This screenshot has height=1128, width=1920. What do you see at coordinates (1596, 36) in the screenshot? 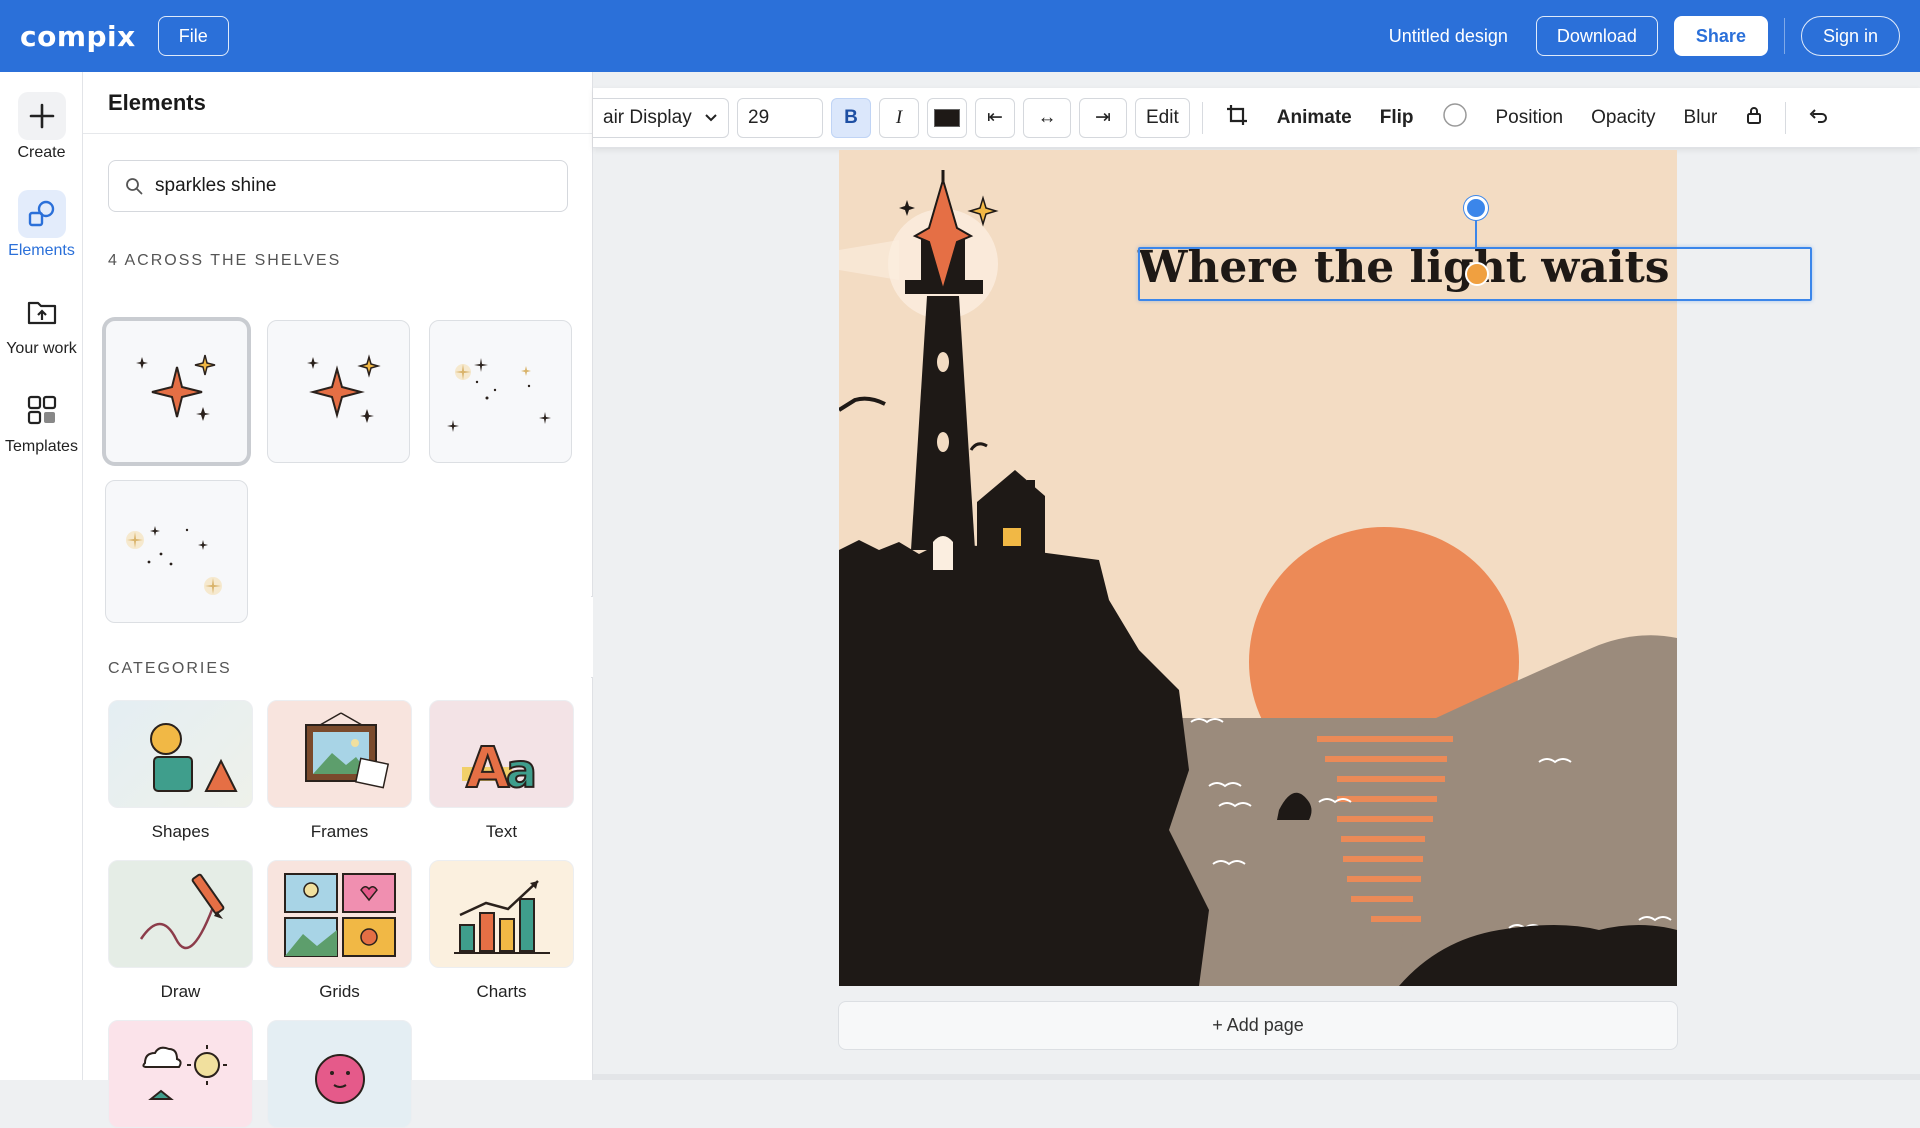
I see `download-button: Download` at bounding box center [1596, 36].